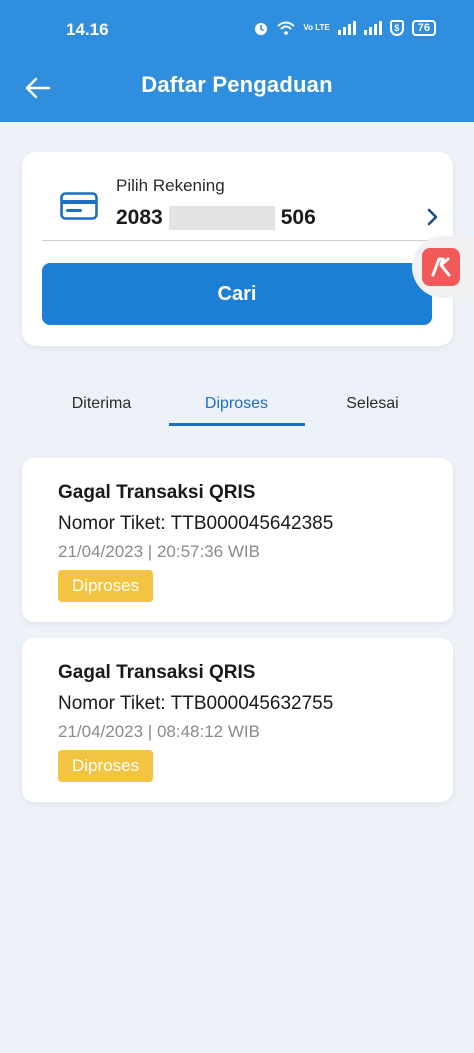 This screenshot has height=1053, width=474. I want to click on signal-icon, so click(346, 28).